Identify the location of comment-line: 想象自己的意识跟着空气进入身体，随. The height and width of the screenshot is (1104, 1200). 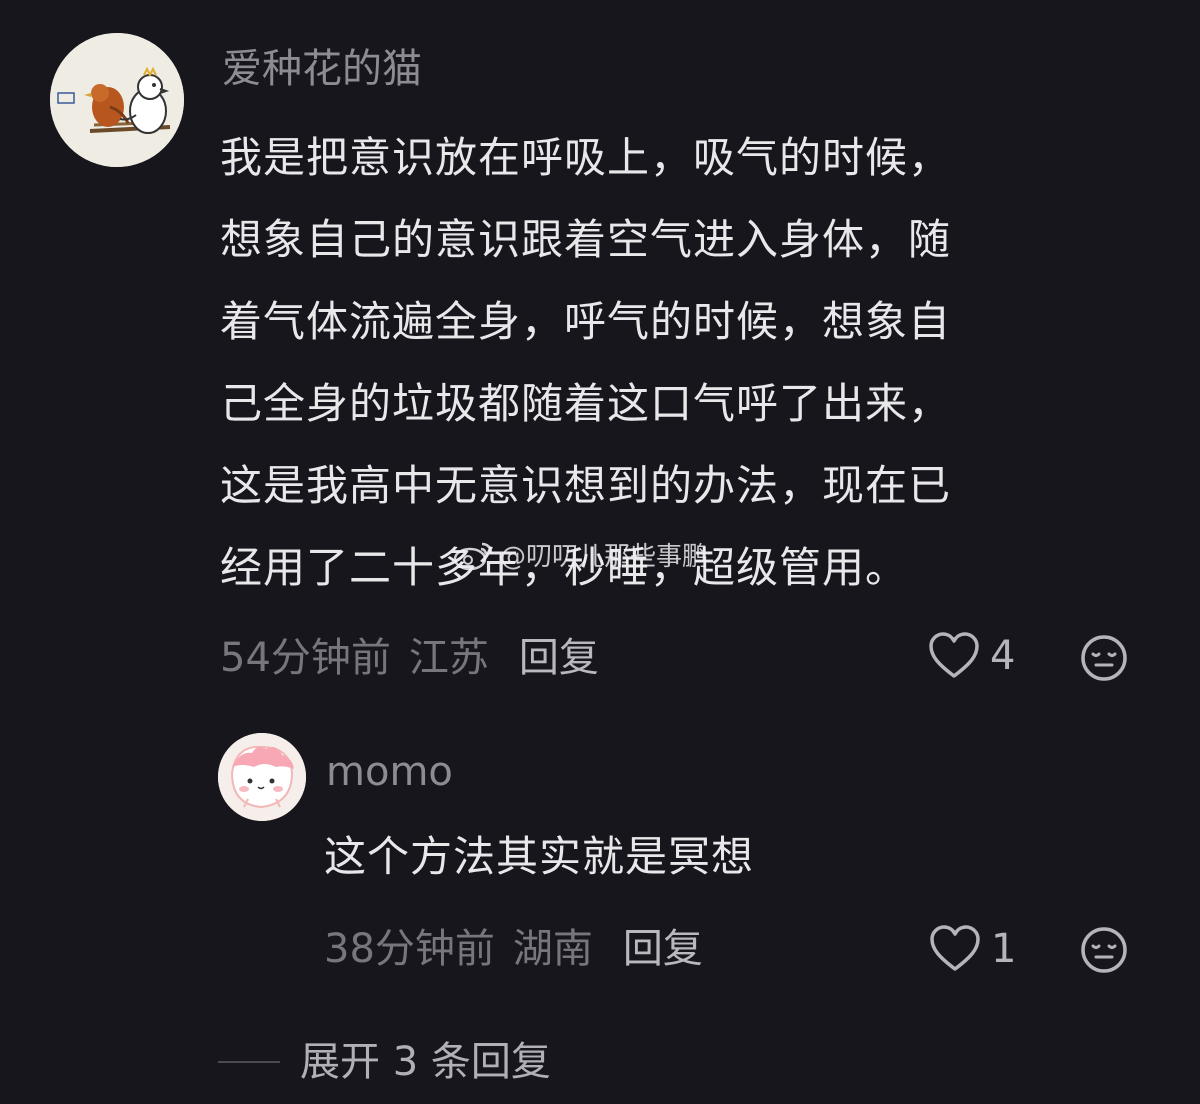
(586, 239).